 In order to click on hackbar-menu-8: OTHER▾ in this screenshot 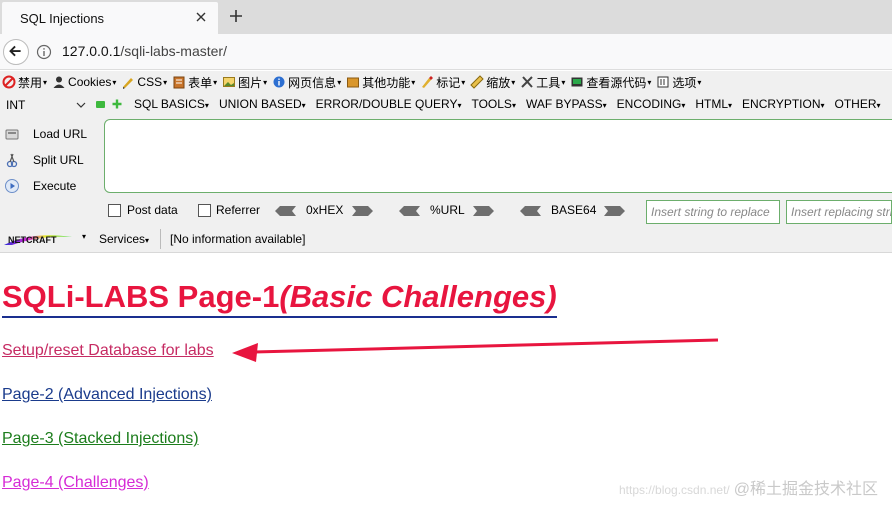, I will do `click(858, 104)`.